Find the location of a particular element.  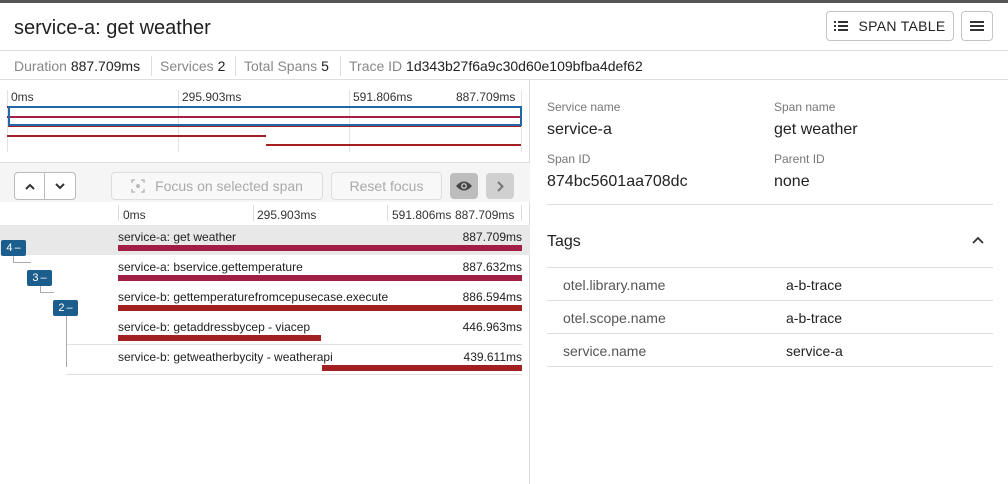

tags-title: Tags is located at coordinates (564, 241).